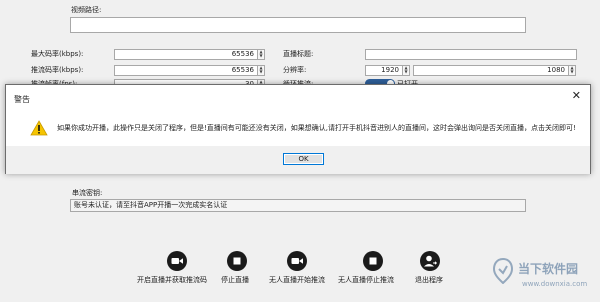 This screenshot has height=302, width=600. I want to click on max-bitrate-spinner: ▲ ▼, so click(261, 54).